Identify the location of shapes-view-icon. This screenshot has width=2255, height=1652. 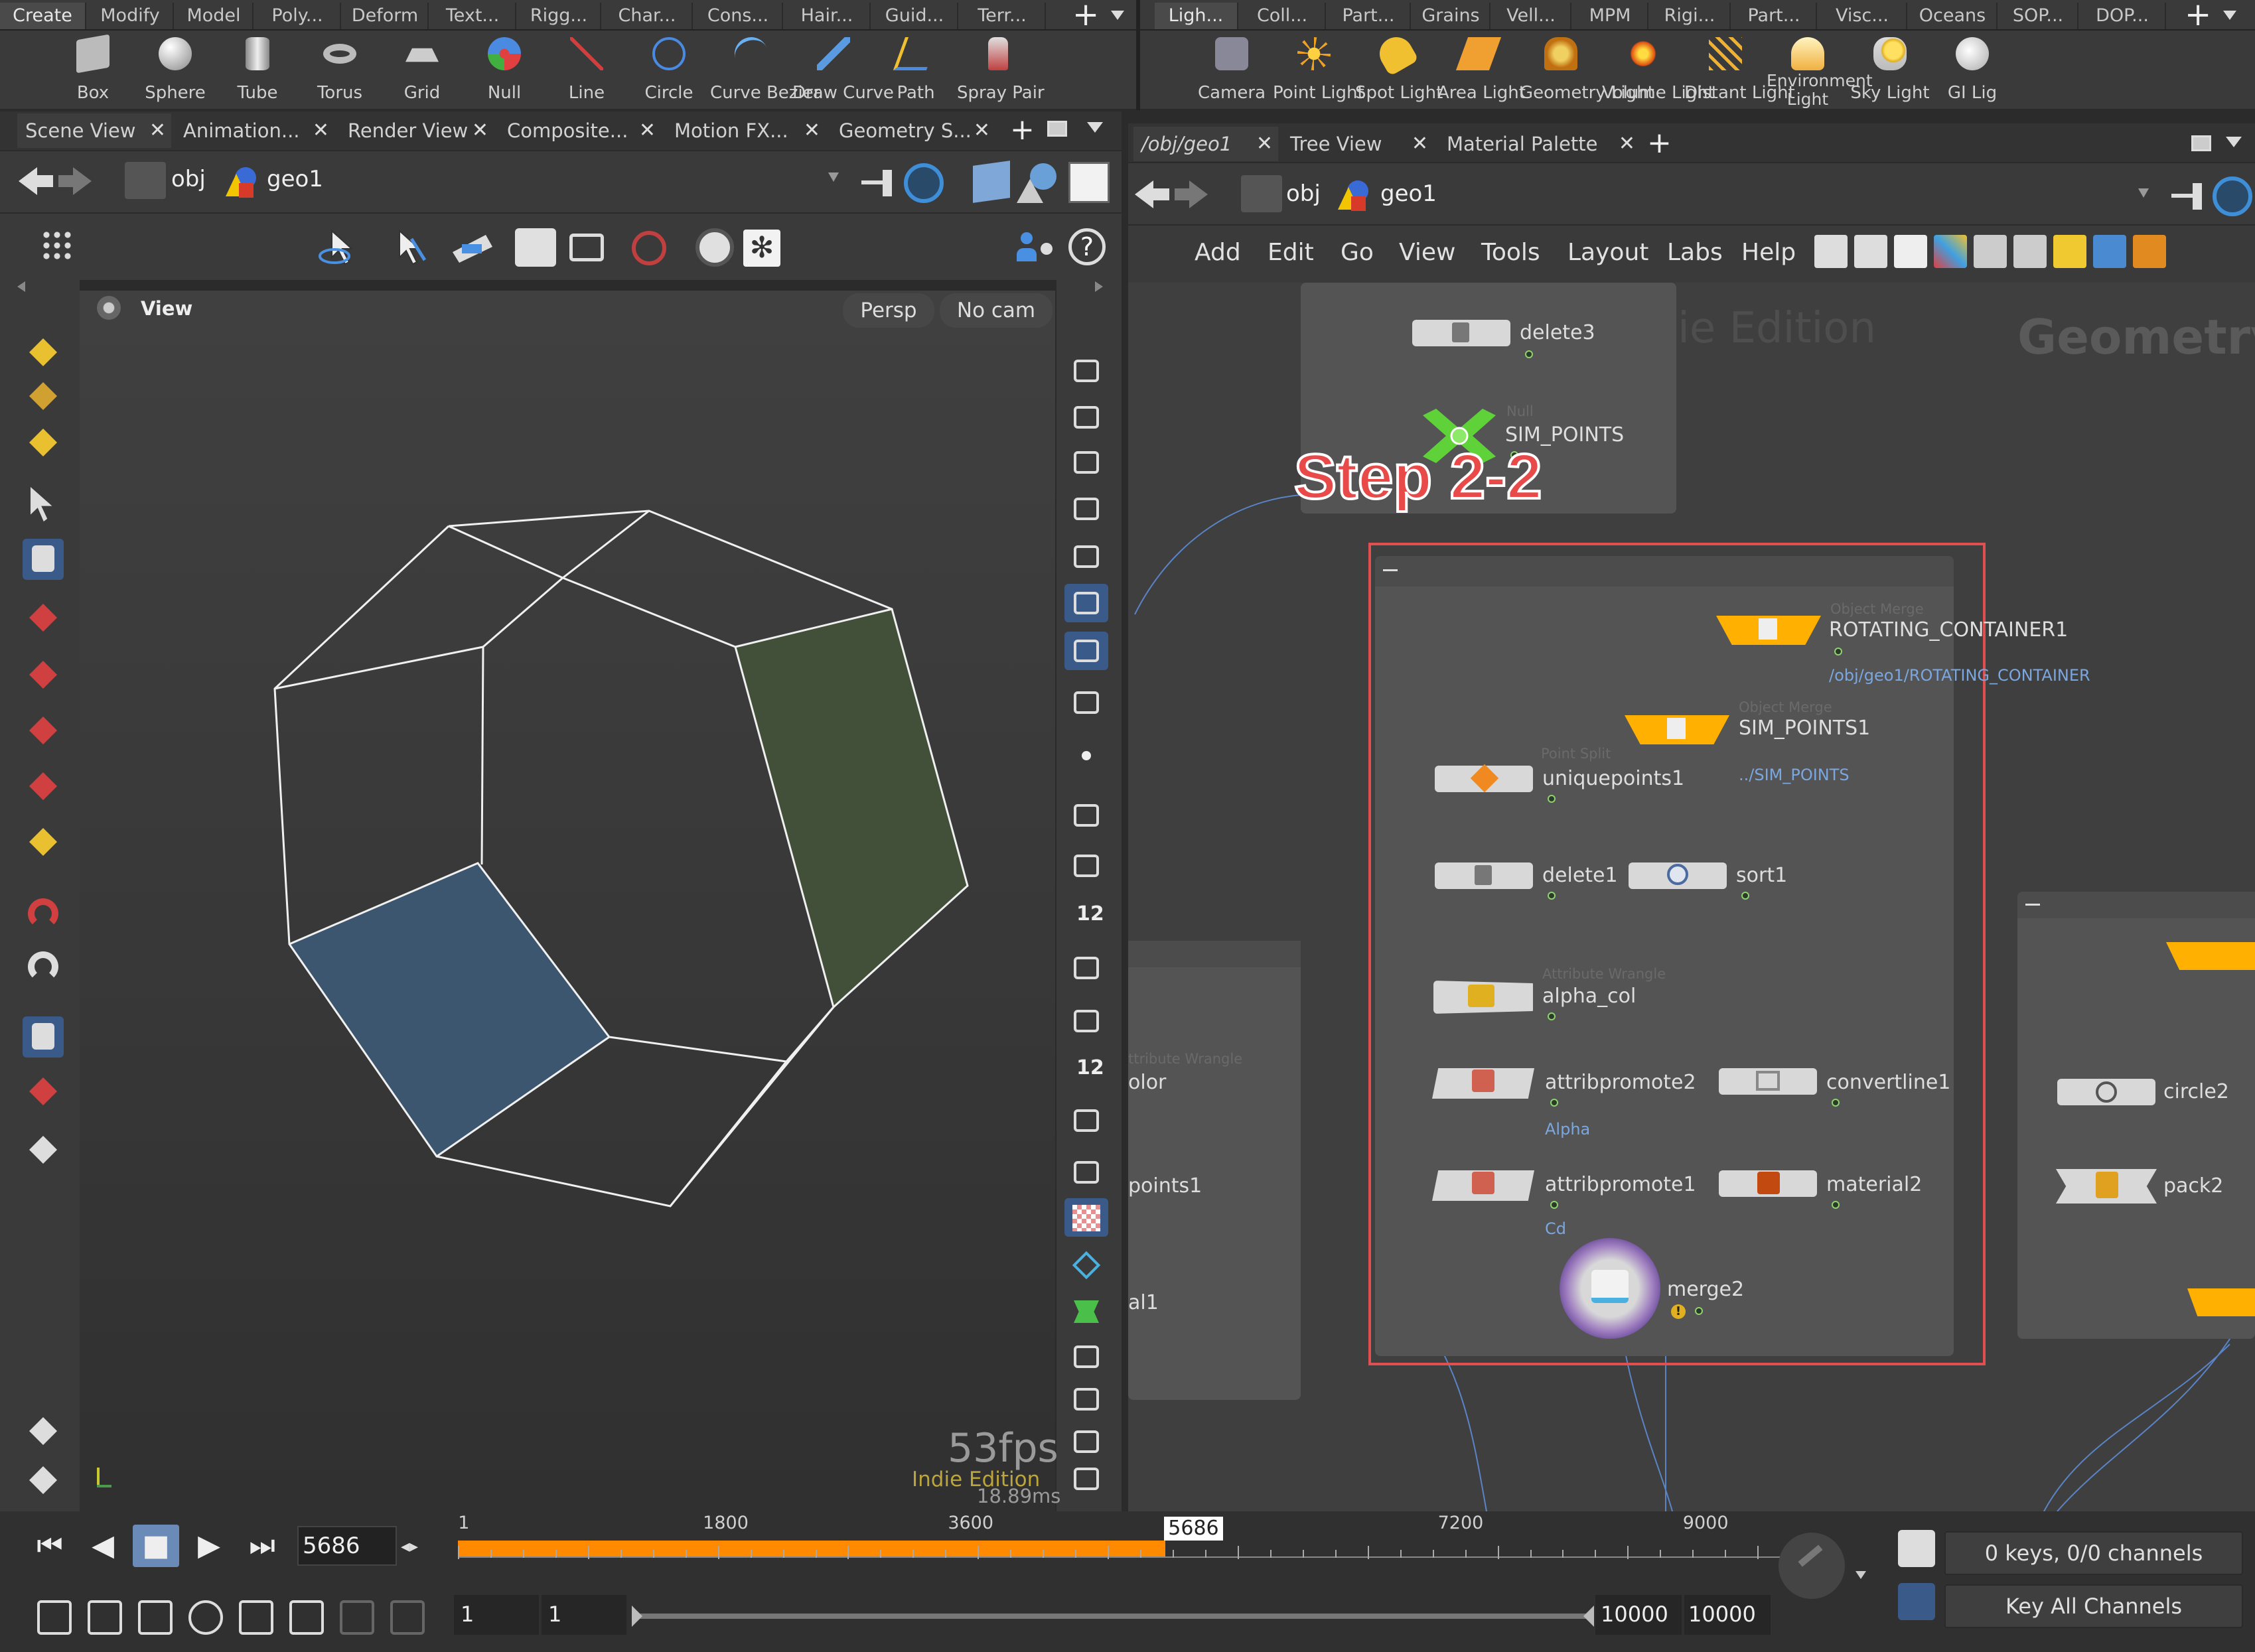
(1036, 183).